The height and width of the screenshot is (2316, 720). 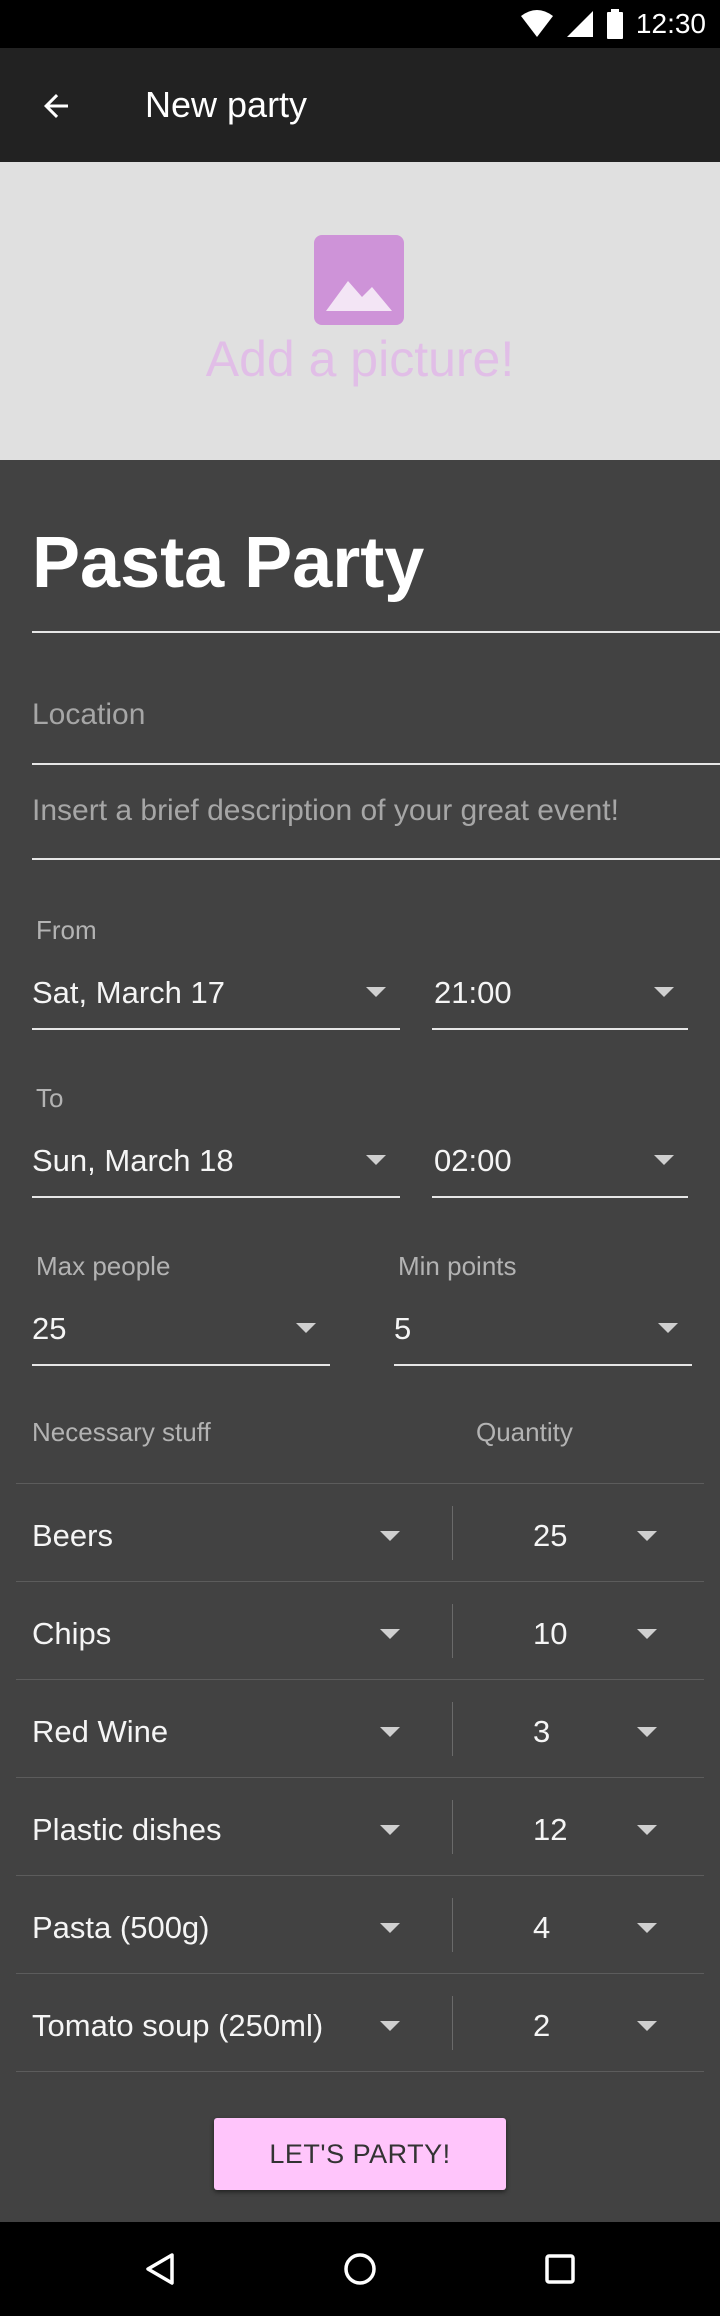 I want to click on app-bar: New party, so click(x=360, y=105).